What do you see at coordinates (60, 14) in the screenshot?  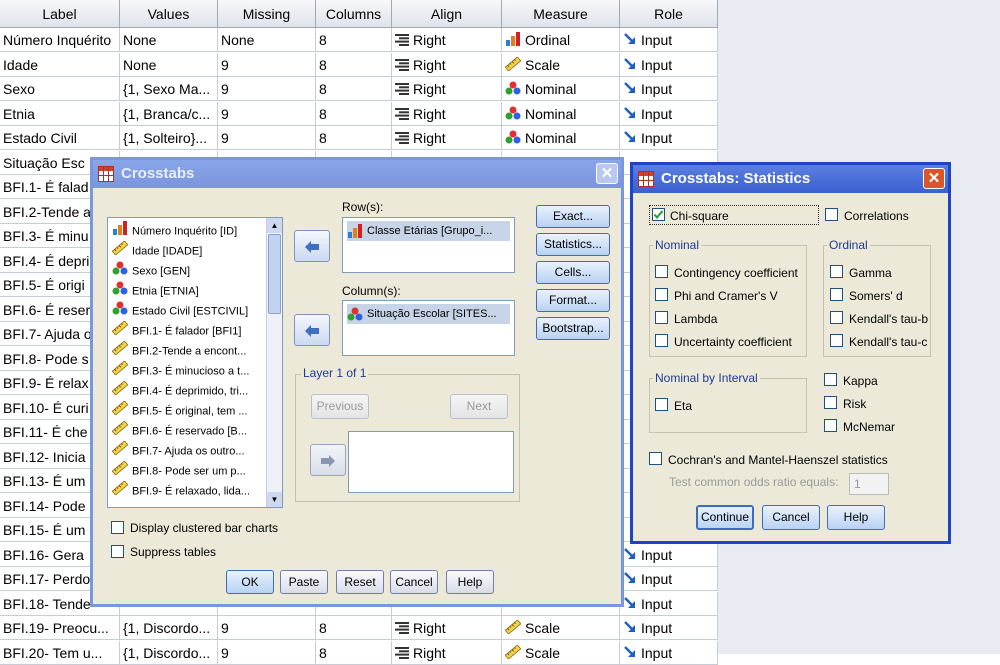 I see `header-label: Label` at bounding box center [60, 14].